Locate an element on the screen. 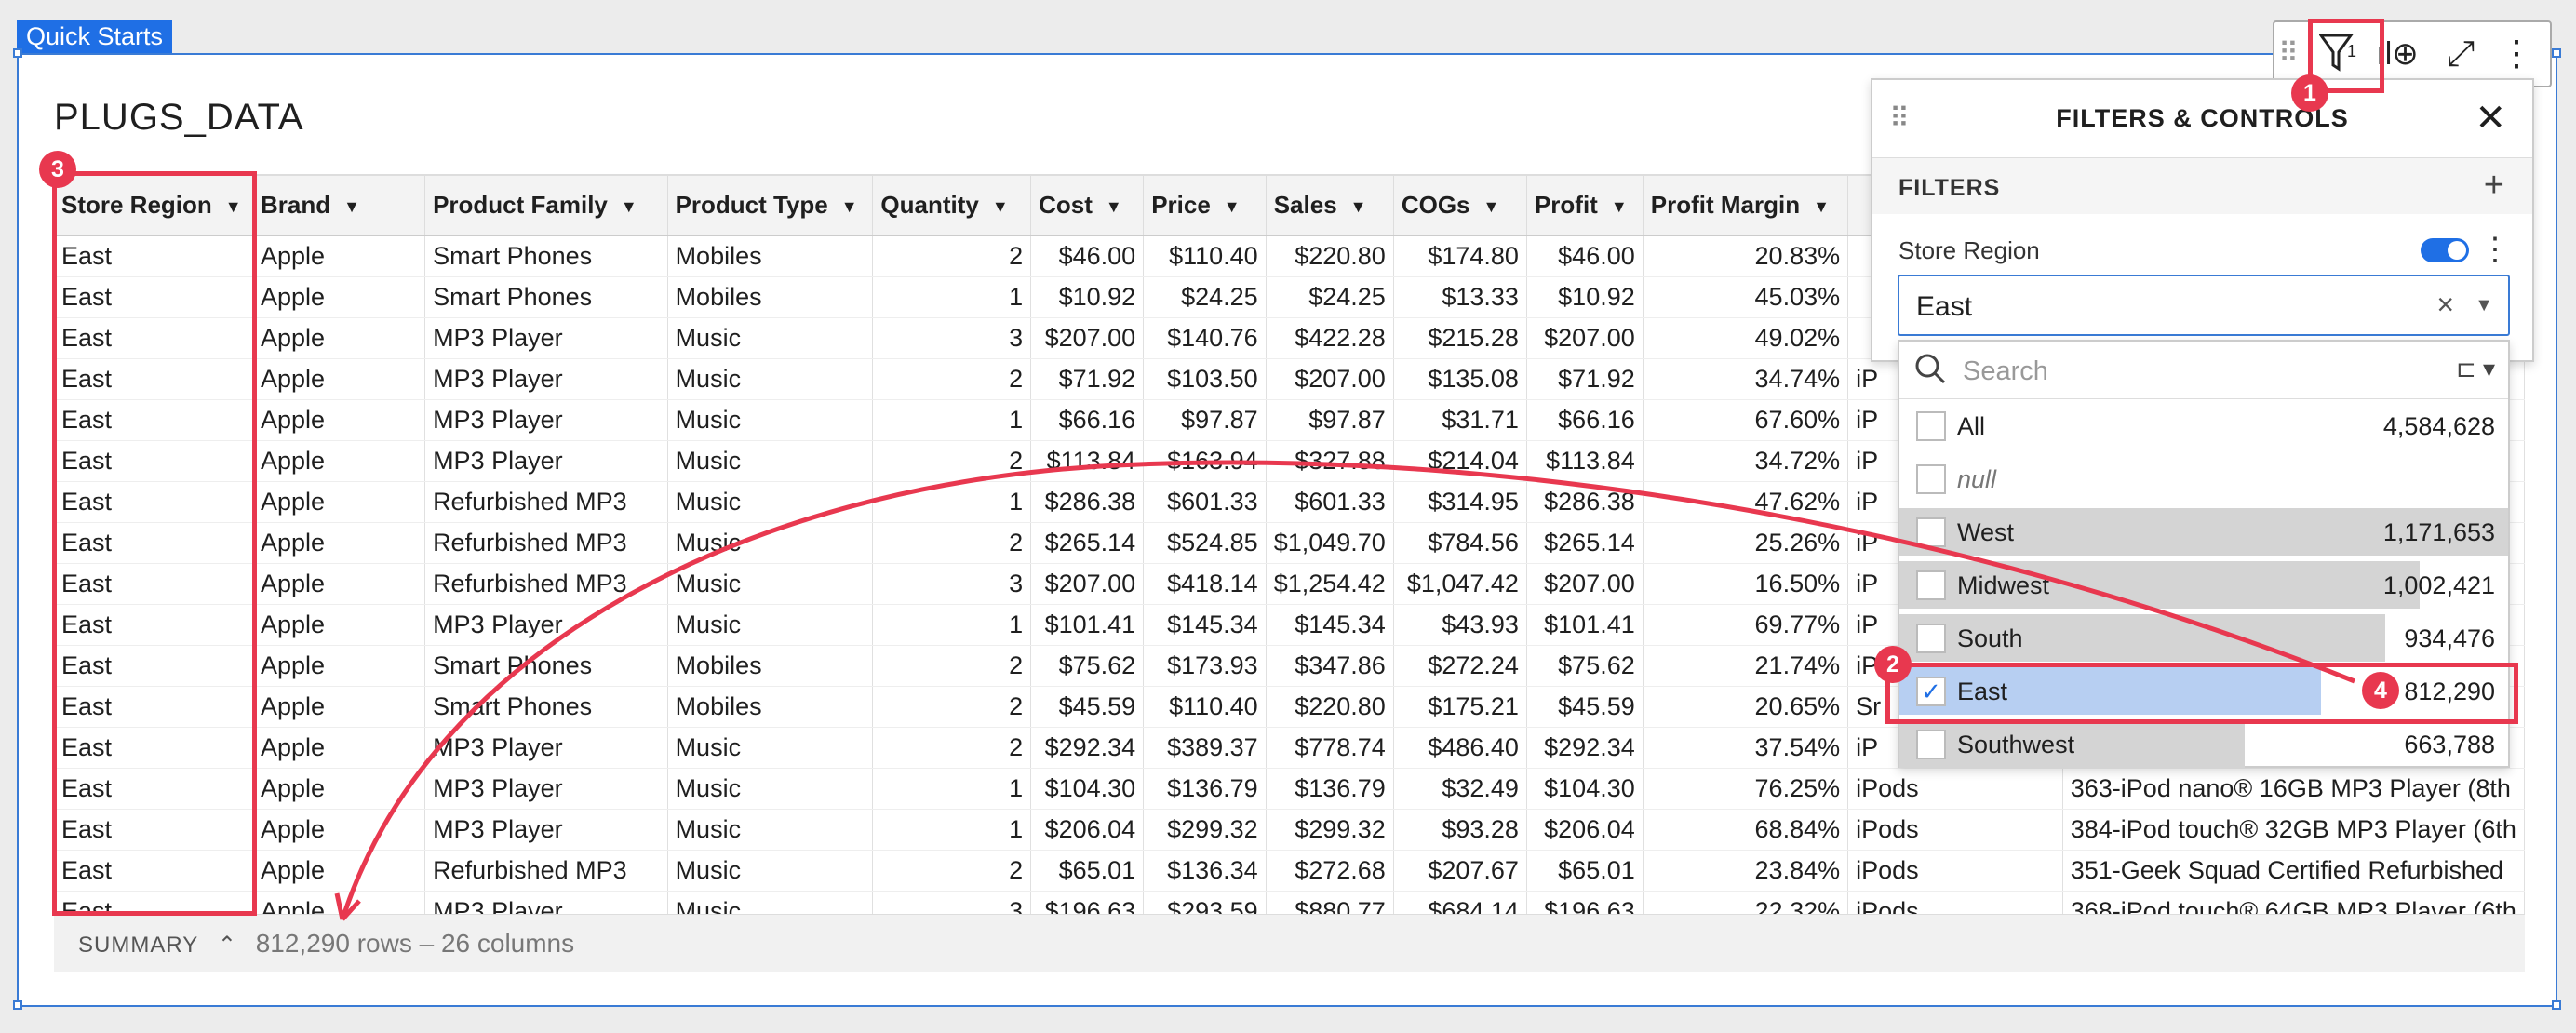  option-count: 1,171,653 is located at coordinates (2438, 532).